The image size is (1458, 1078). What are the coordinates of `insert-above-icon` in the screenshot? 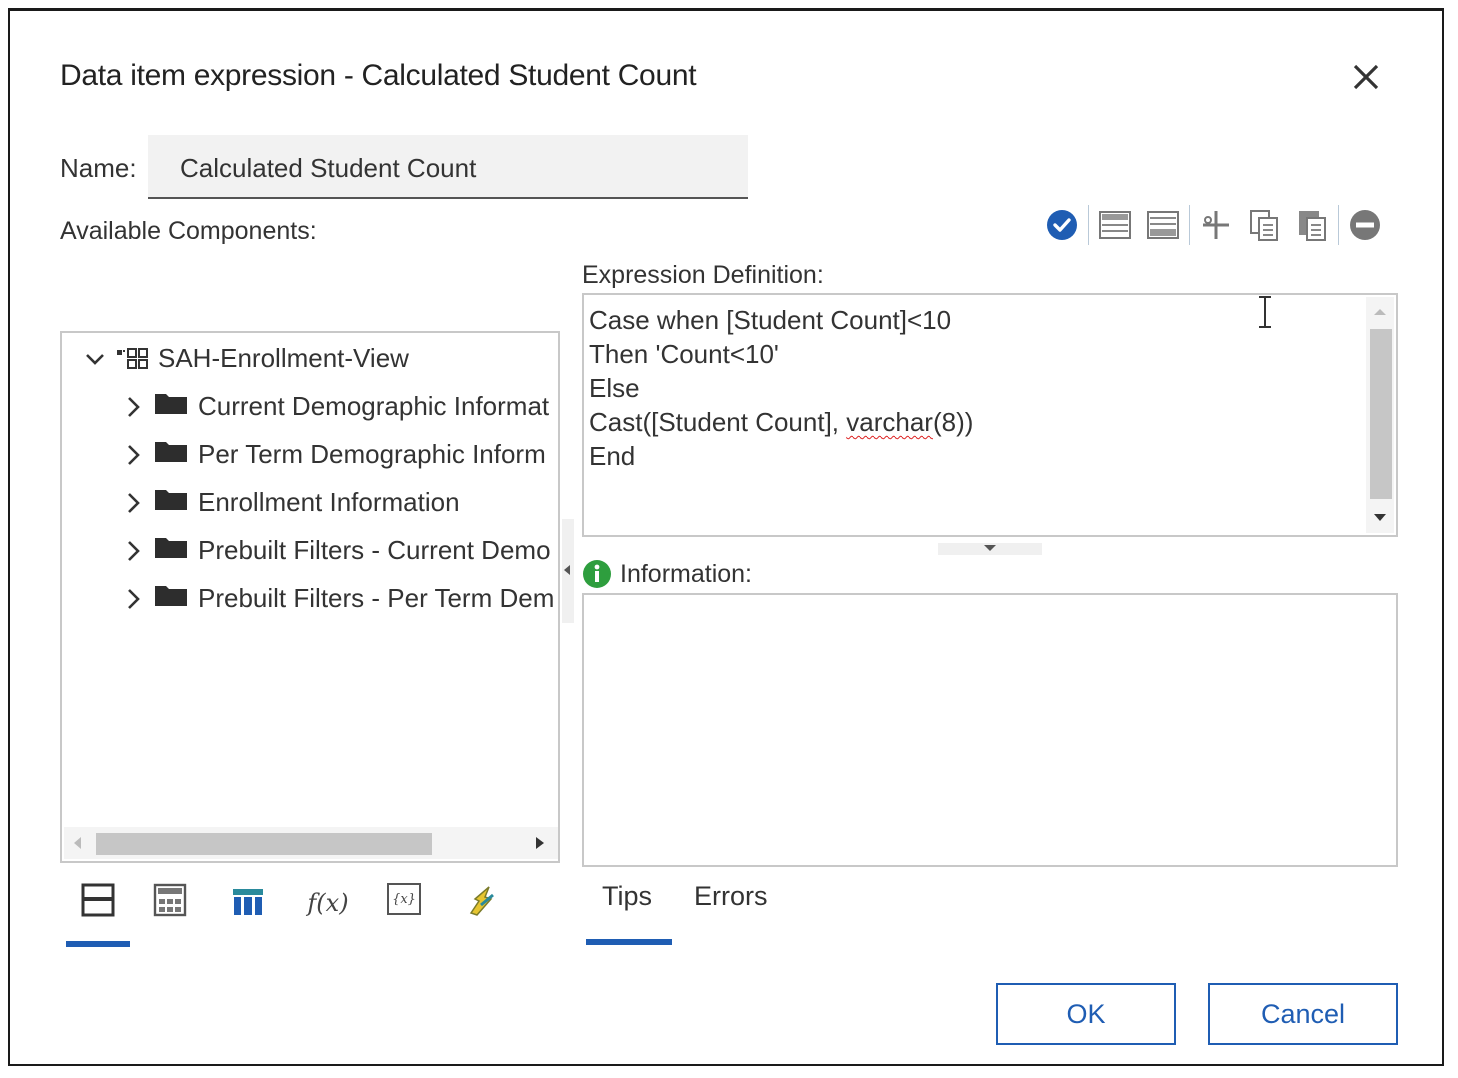 It's located at (1115, 225).